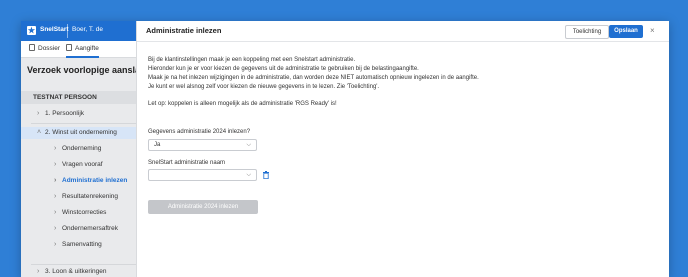 This screenshot has width=688, height=277. I want to click on page-title: Verzoek voorlopige aanslag I, so click(89, 70).